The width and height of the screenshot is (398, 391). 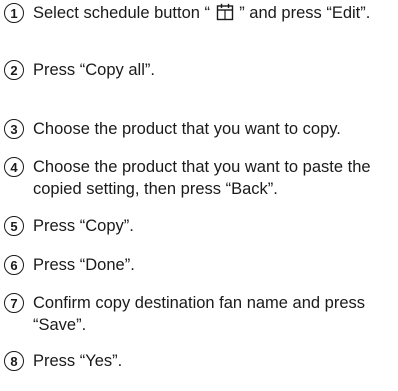 What do you see at coordinates (199, 70) in the screenshot?
I see `step-2: 2 Press “Copy all”.` at bounding box center [199, 70].